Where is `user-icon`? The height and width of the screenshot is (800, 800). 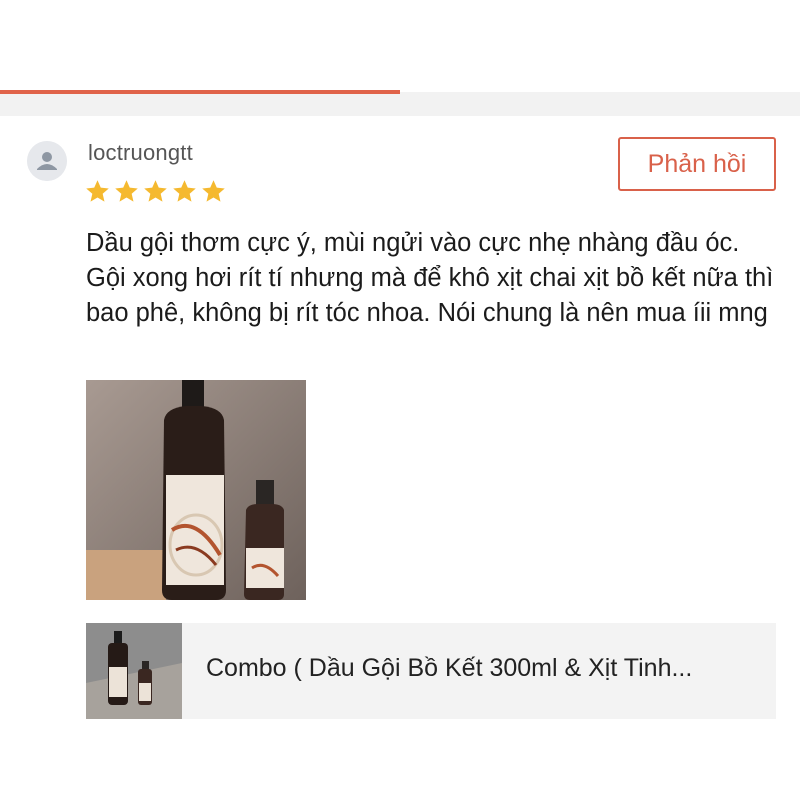 user-icon is located at coordinates (47, 161).